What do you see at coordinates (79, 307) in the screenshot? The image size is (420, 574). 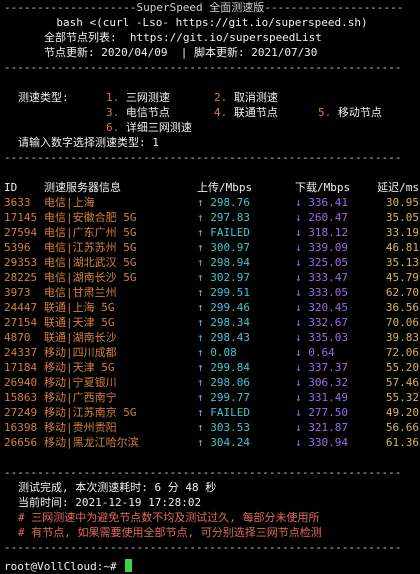 I see `row-server: 联通|上海 5G` at bounding box center [79, 307].